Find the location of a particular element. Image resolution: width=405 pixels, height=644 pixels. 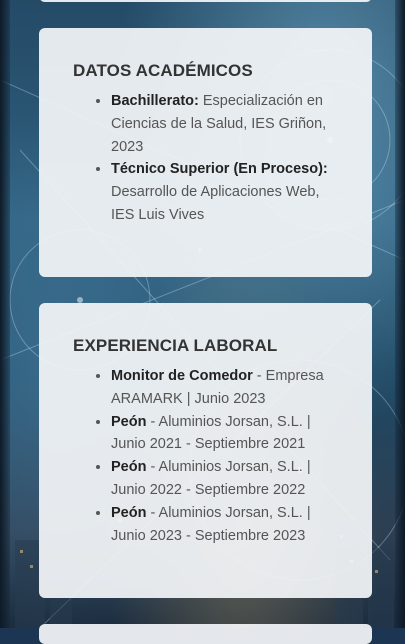

work-section-title: EXPERIENCIA LABORAL is located at coordinates (175, 345).